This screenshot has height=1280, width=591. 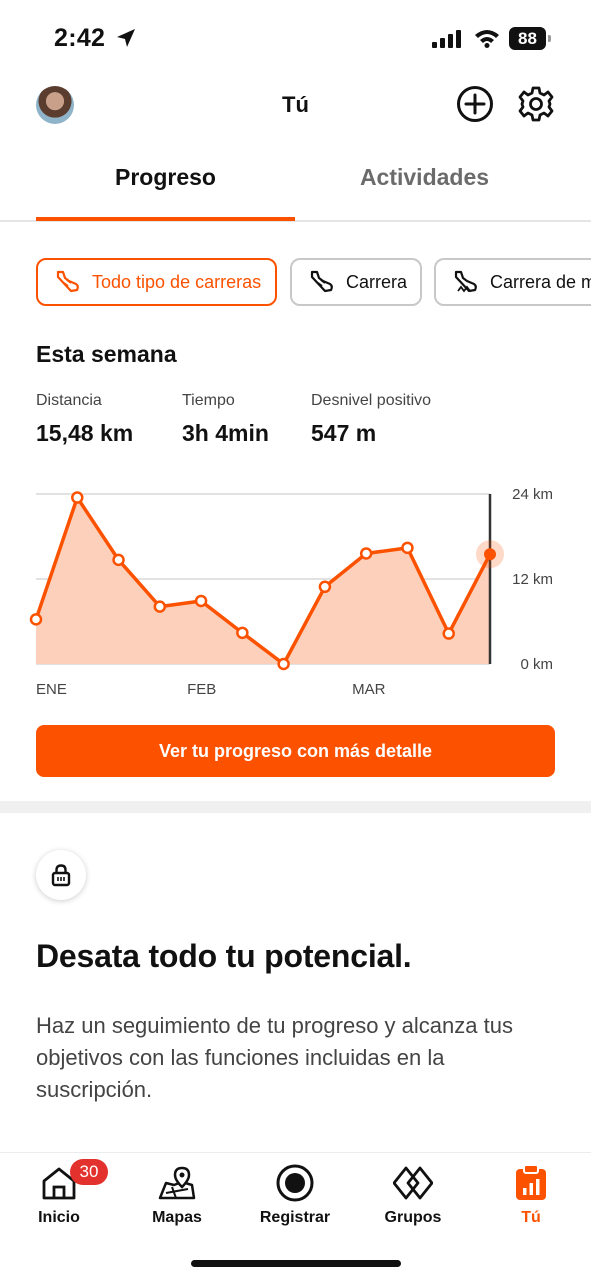 I want to click on add-icon, so click(x=475, y=104).